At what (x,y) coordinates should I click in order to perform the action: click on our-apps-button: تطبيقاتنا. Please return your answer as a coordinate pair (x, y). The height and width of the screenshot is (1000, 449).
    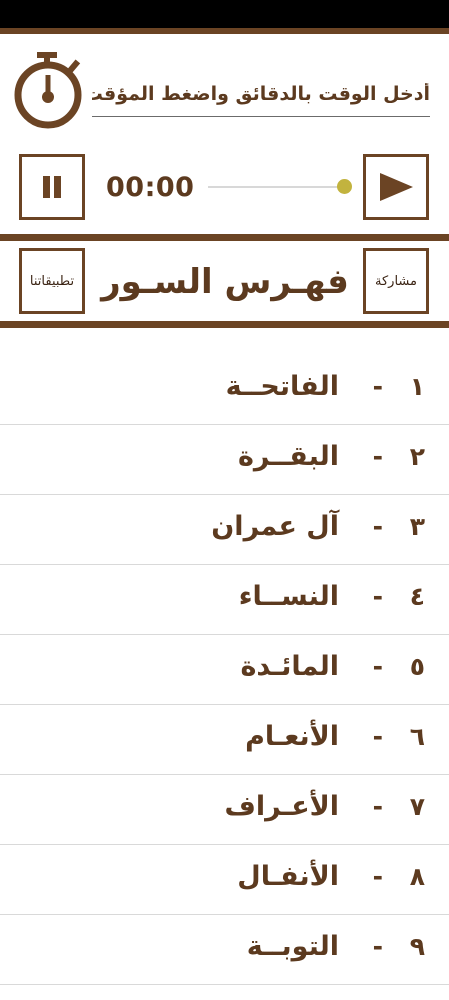
    Looking at the image, I should click on (52, 281).